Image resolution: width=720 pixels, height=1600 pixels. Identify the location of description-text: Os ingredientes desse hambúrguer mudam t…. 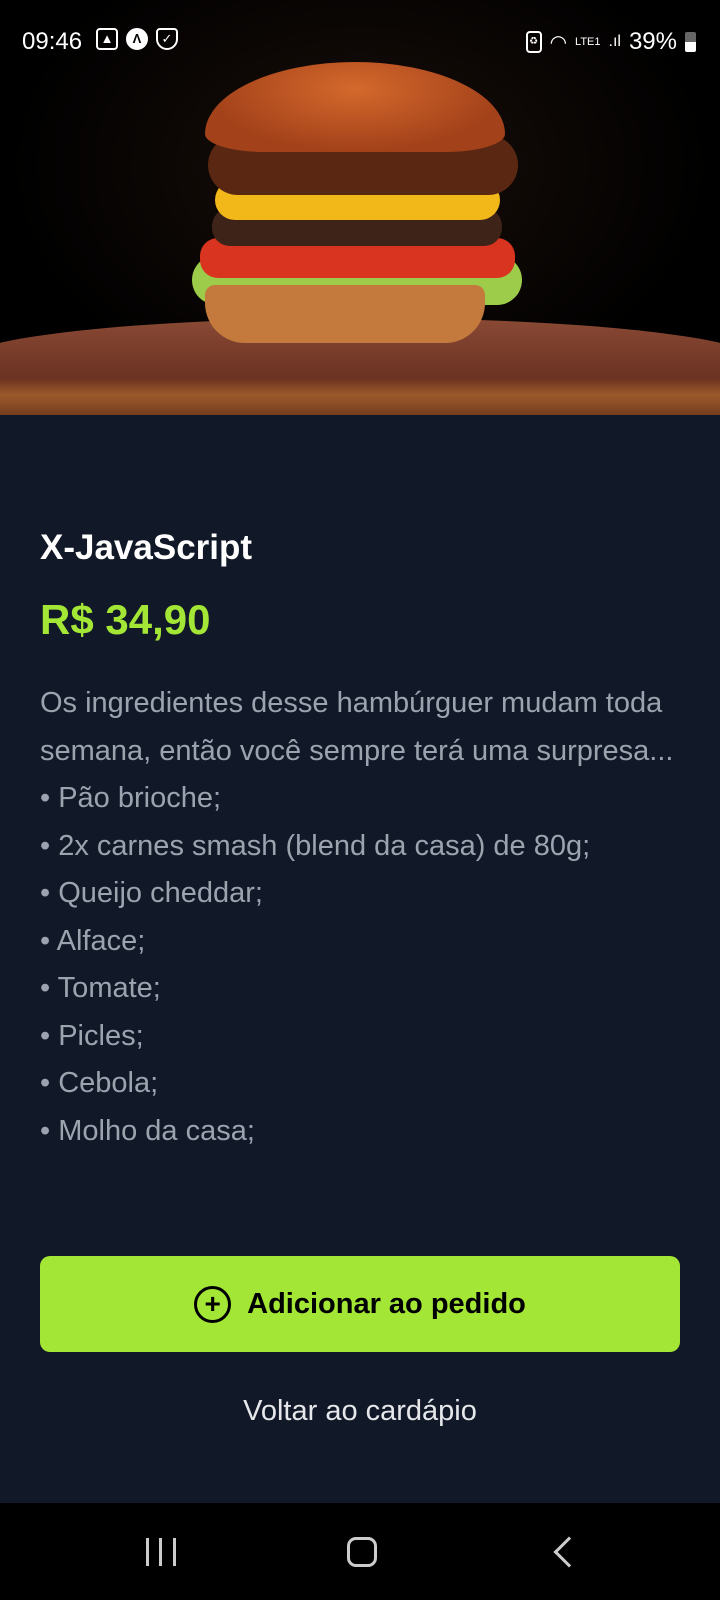
(357, 727).